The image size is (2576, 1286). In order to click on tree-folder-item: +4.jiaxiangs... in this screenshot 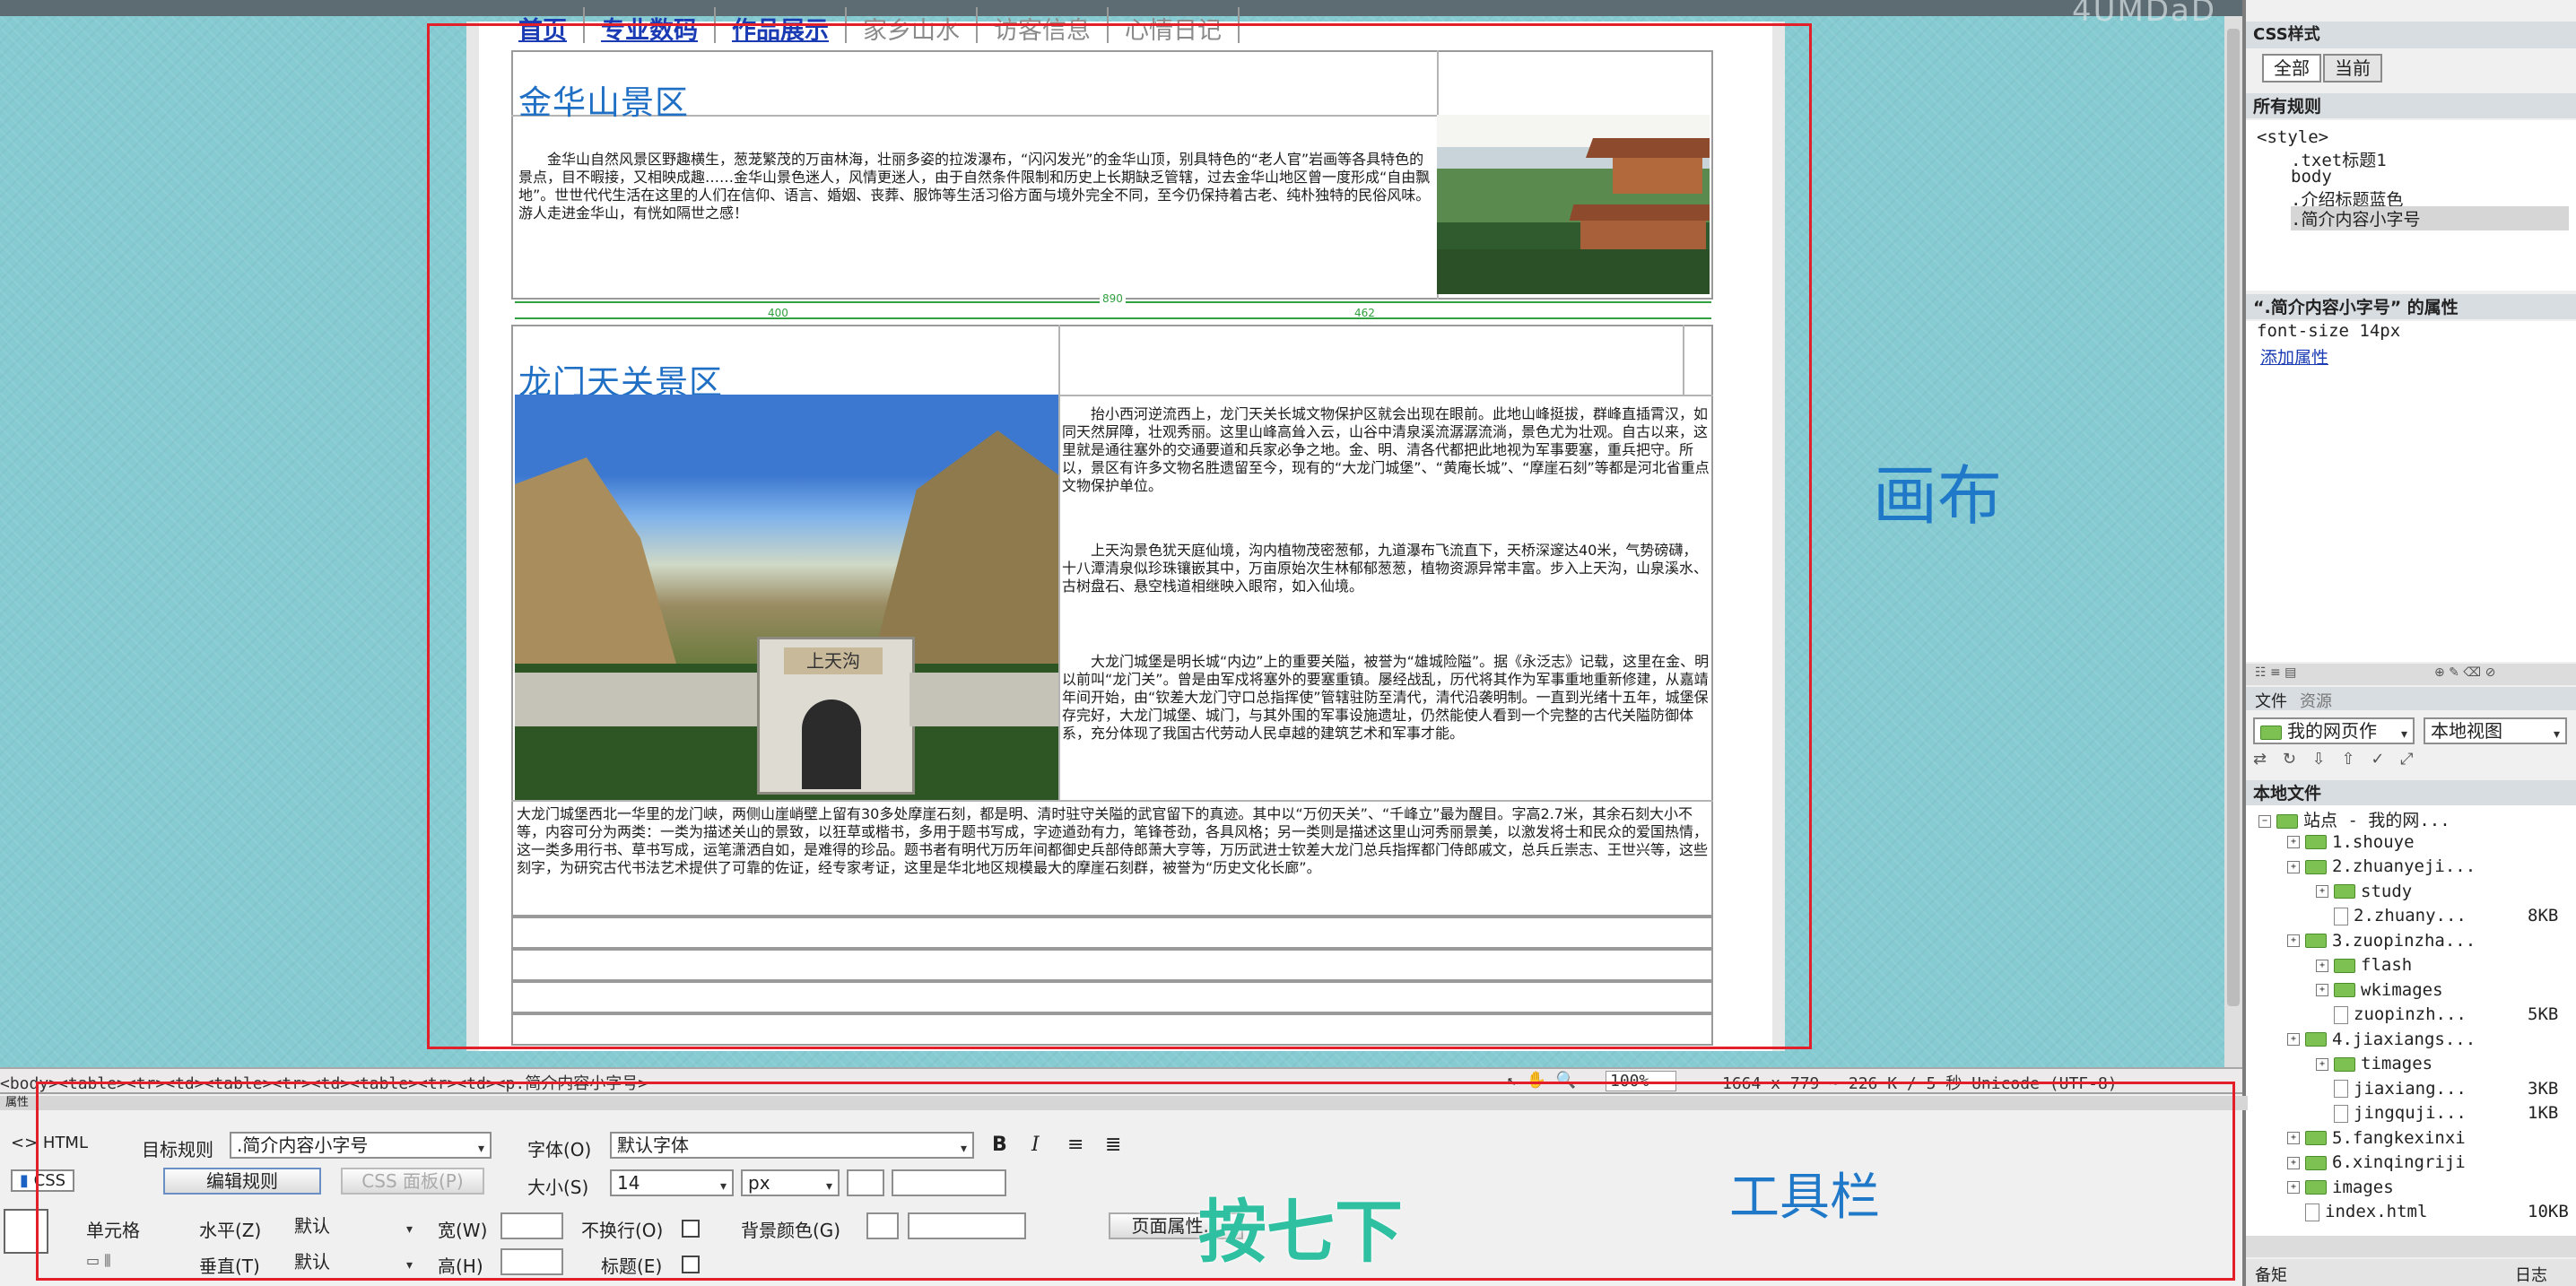, I will do `click(2381, 1039)`.